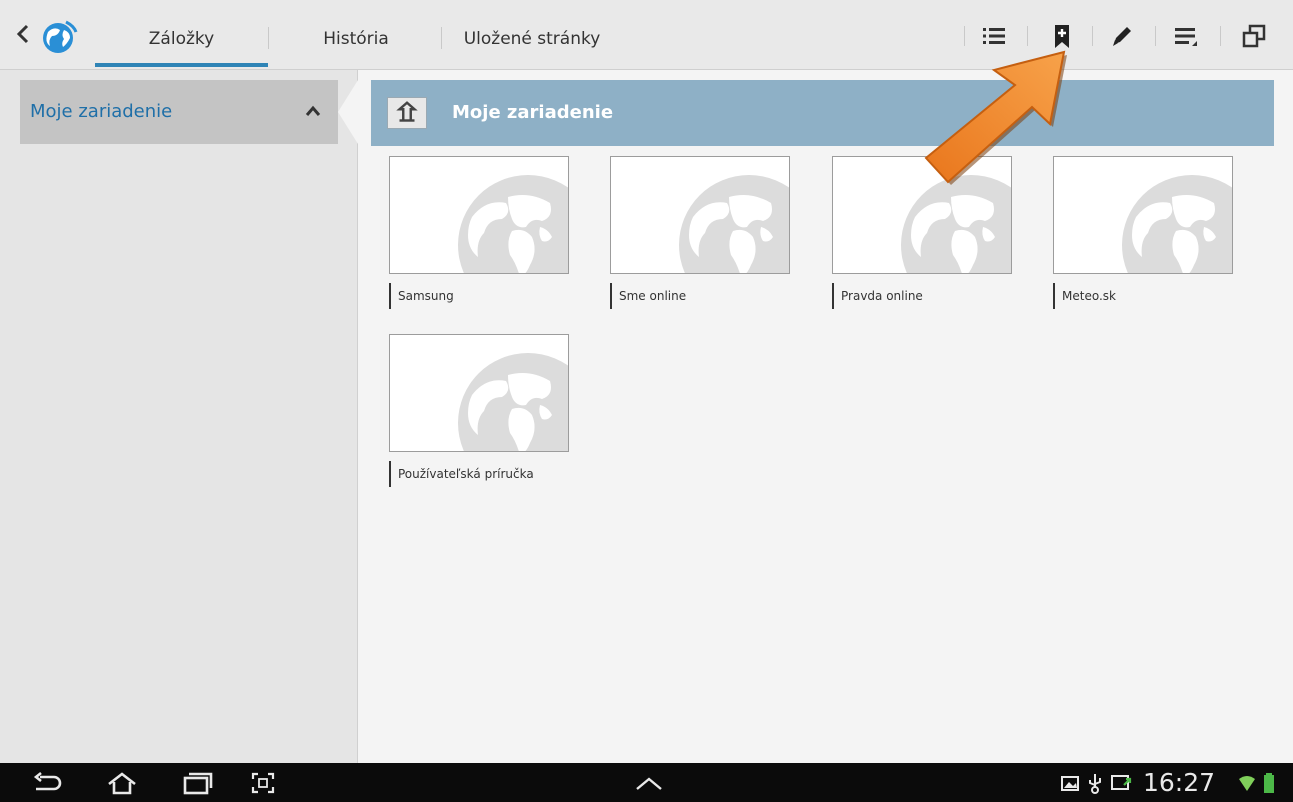 This screenshot has height=802, width=1293. Describe the element at coordinates (47, 783) in the screenshot. I see `back-icon` at that location.